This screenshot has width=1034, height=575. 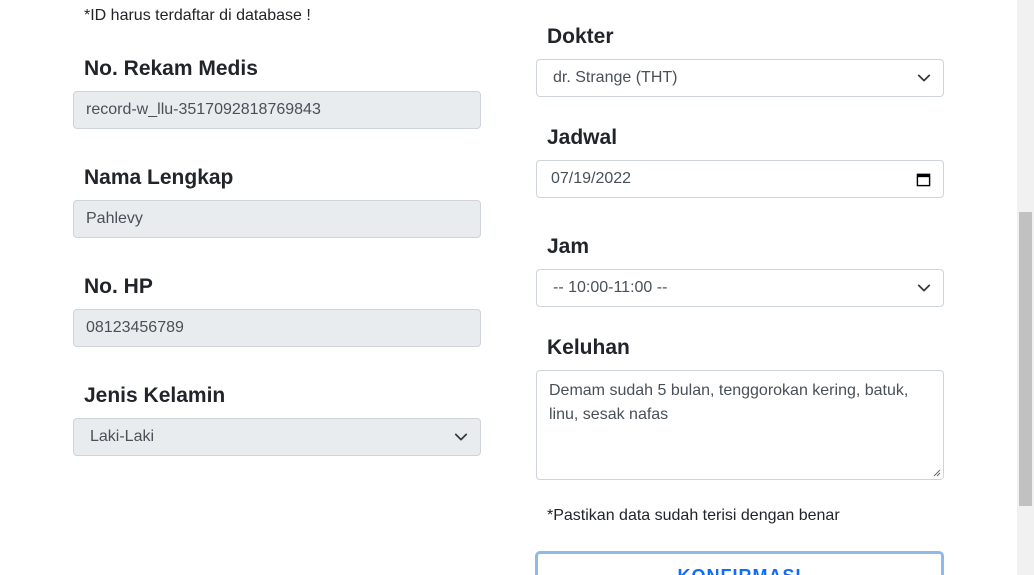 I want to click on keluhan-label: Keluhan, so click(x=588, y=347).